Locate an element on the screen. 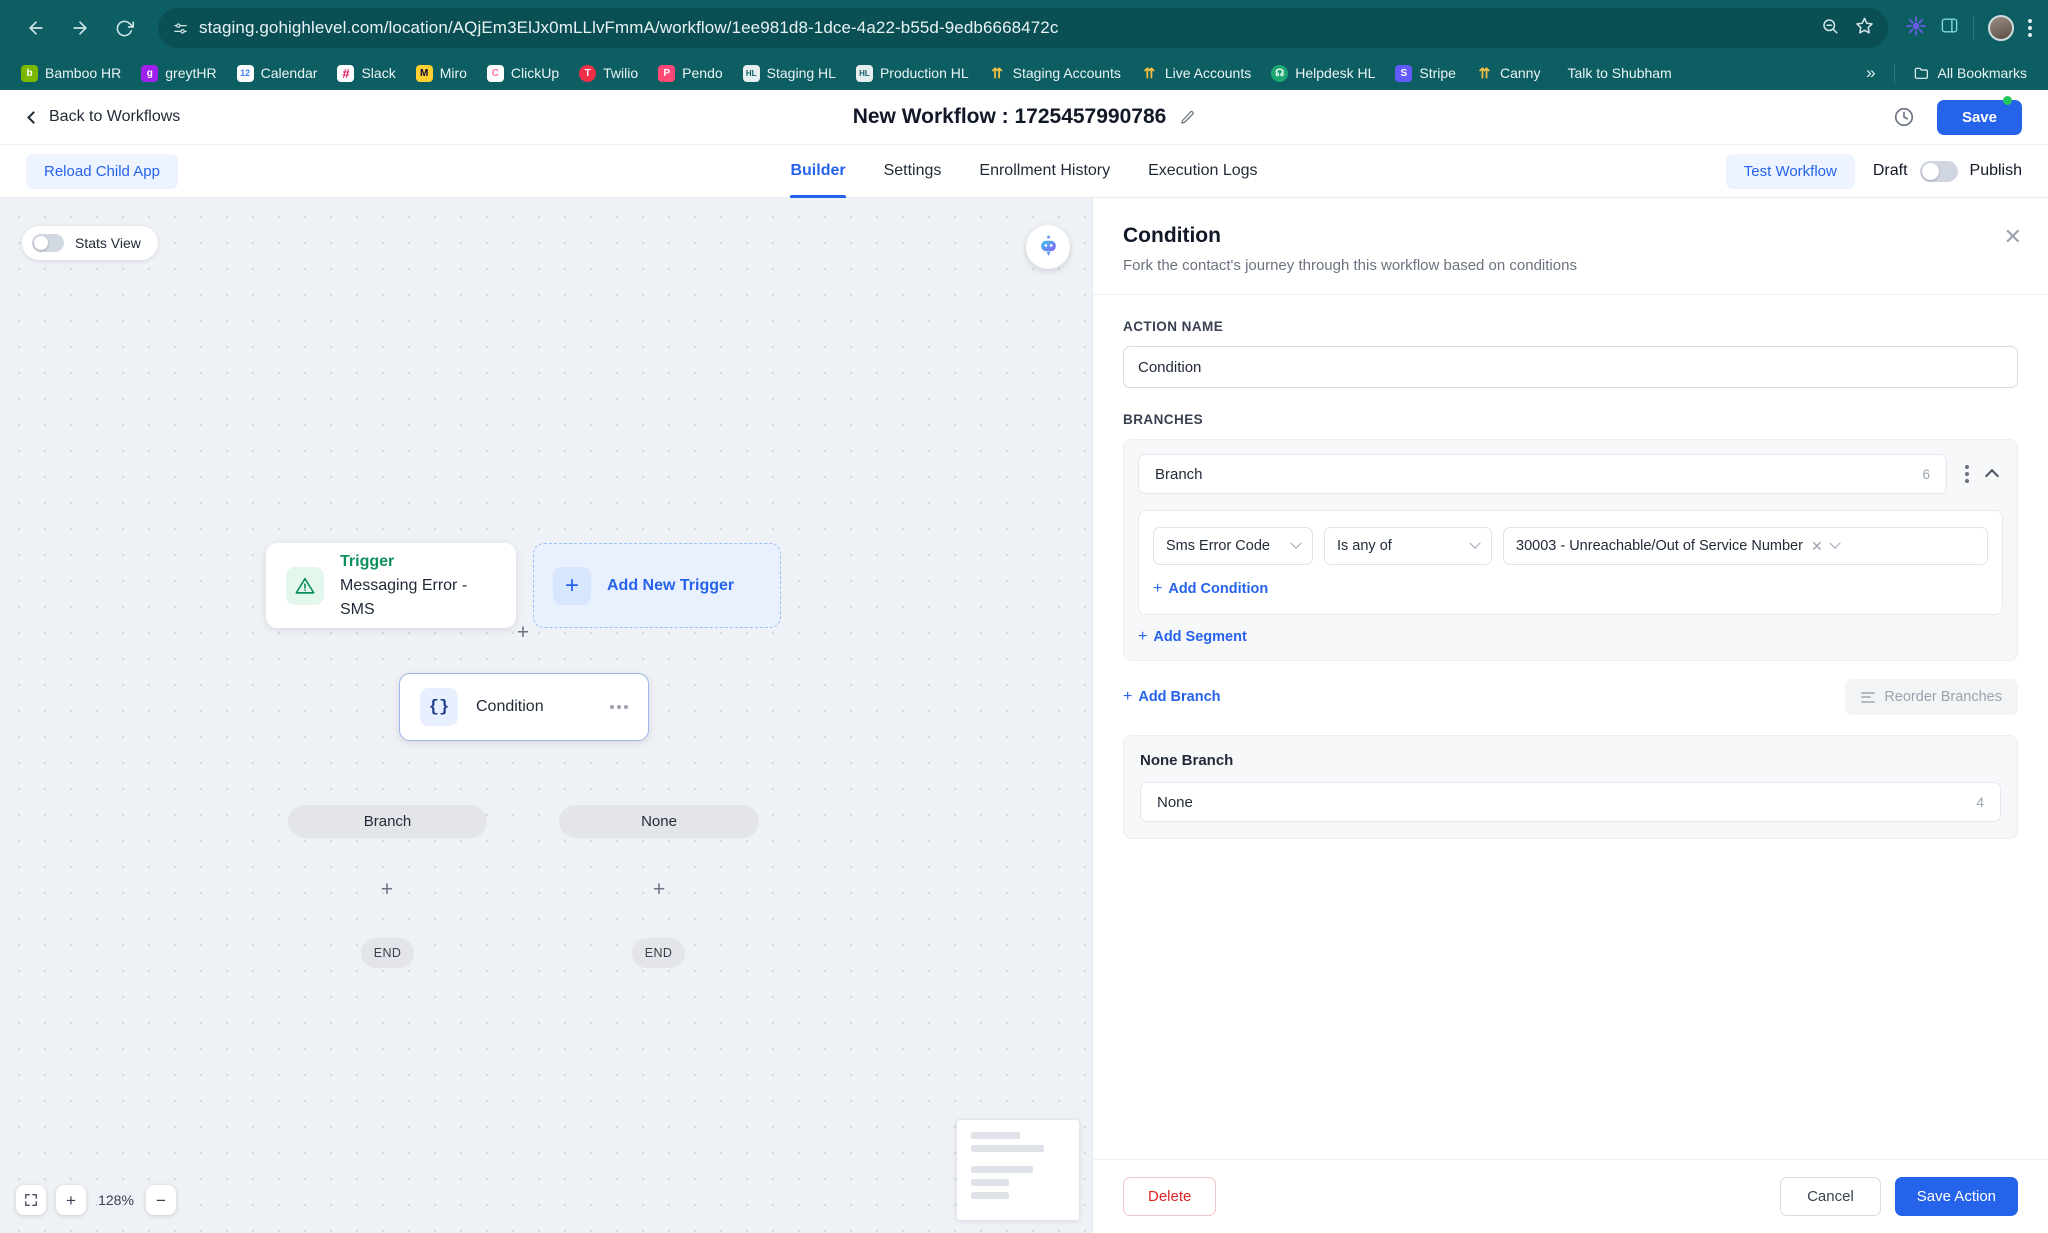 This screenshot has height=1233, width=2048. bookmark-favicon: T is located at coordinates (588, 73).